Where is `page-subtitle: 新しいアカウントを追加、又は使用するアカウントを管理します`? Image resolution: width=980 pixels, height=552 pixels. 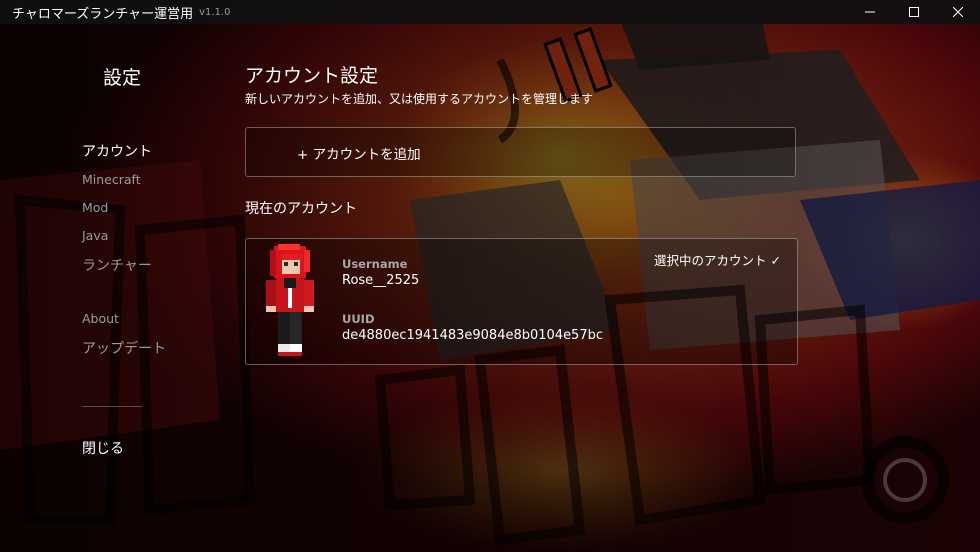
page-subtitle: 新しいアカウントを追加、又は使用するアカウントを管理します is located at coordinates (419, 99).